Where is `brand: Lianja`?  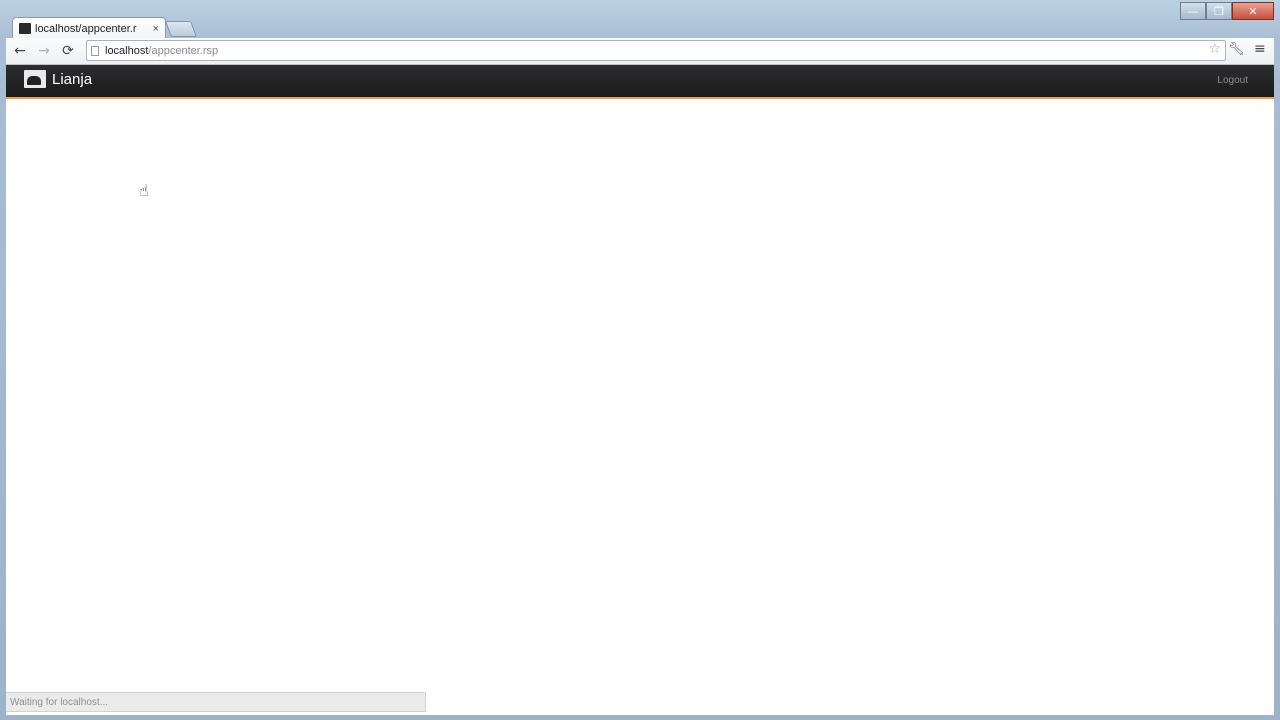 brand: Lianja is located at coordinates (58, 79).